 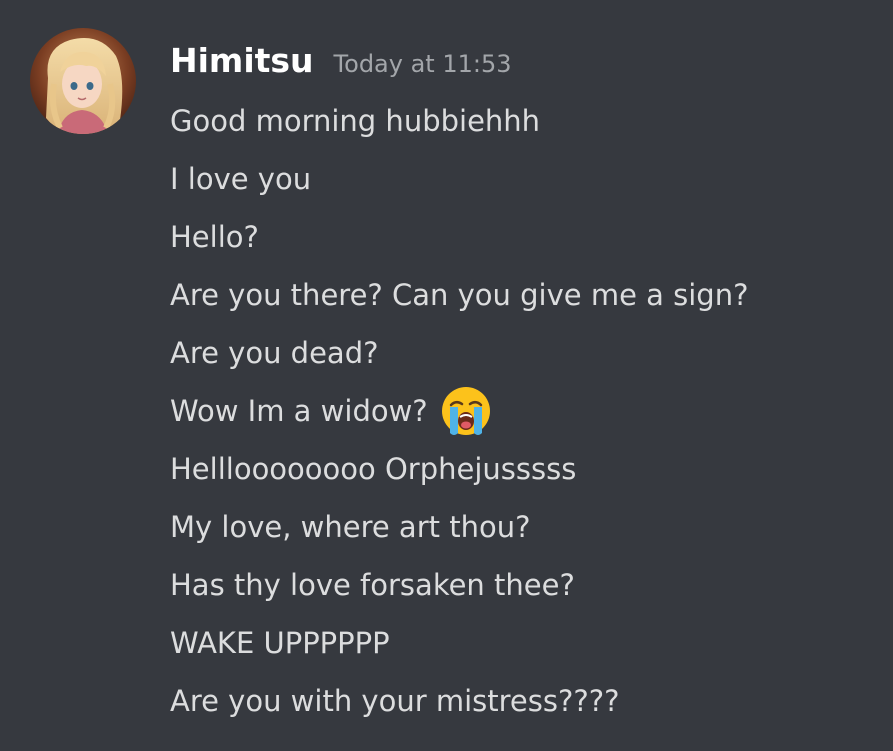 What do you see at coordinates (395, 701) in the screenshot?
I see `message-line-text: Are you with your mistress????` at bounding box center [395, 701].